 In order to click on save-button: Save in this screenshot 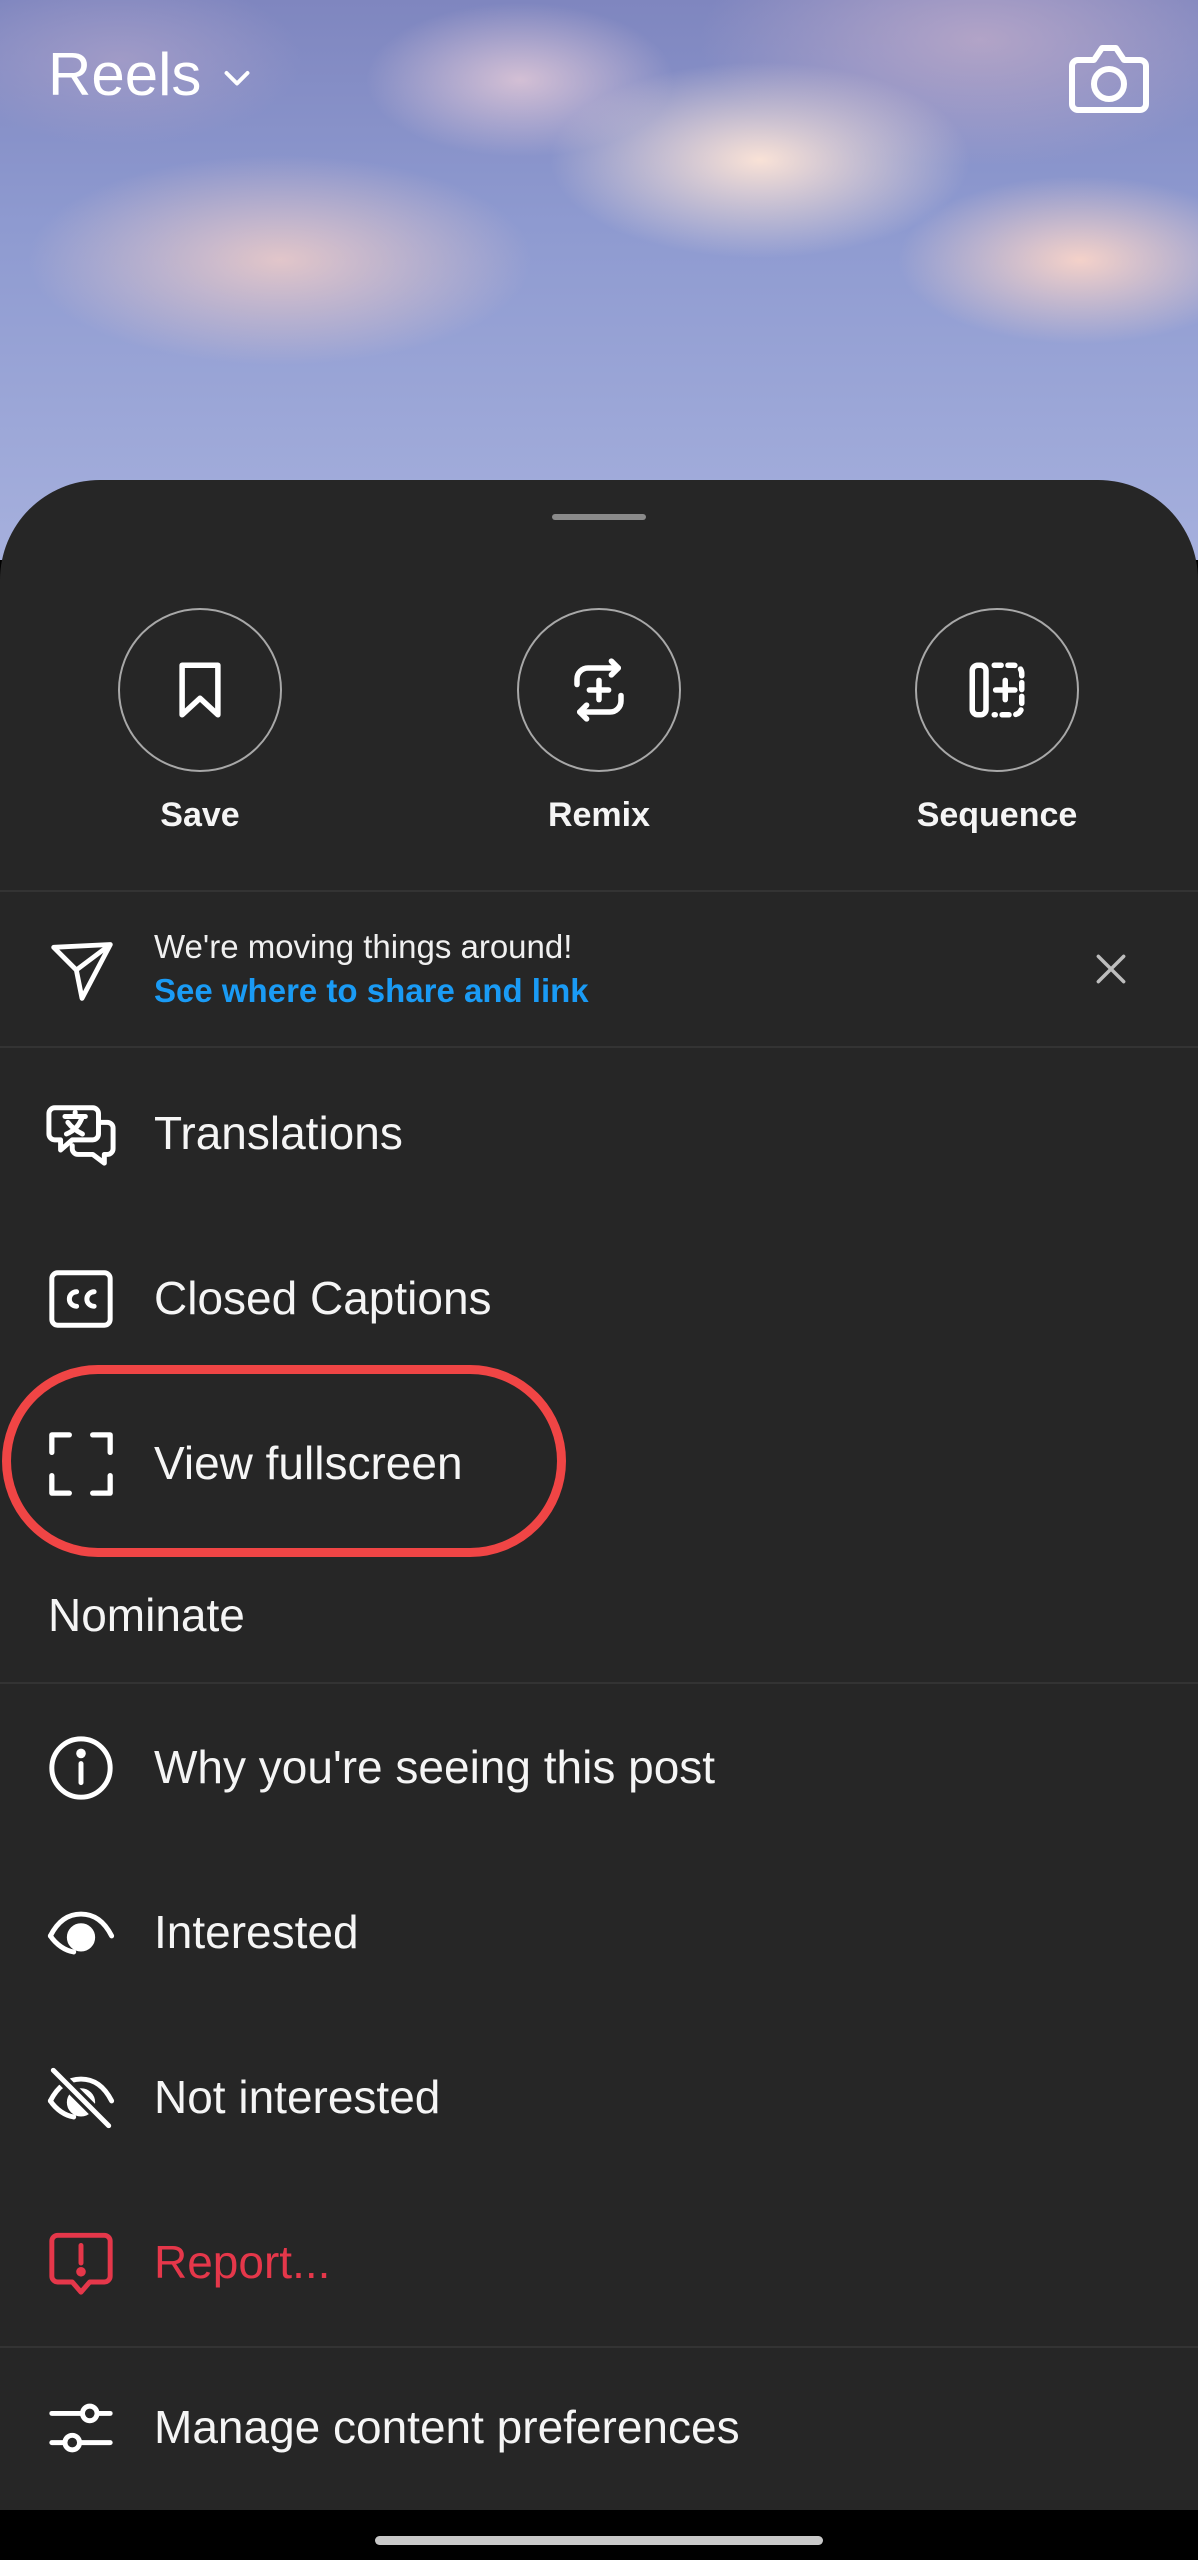, I will do `click(200, 721)`.